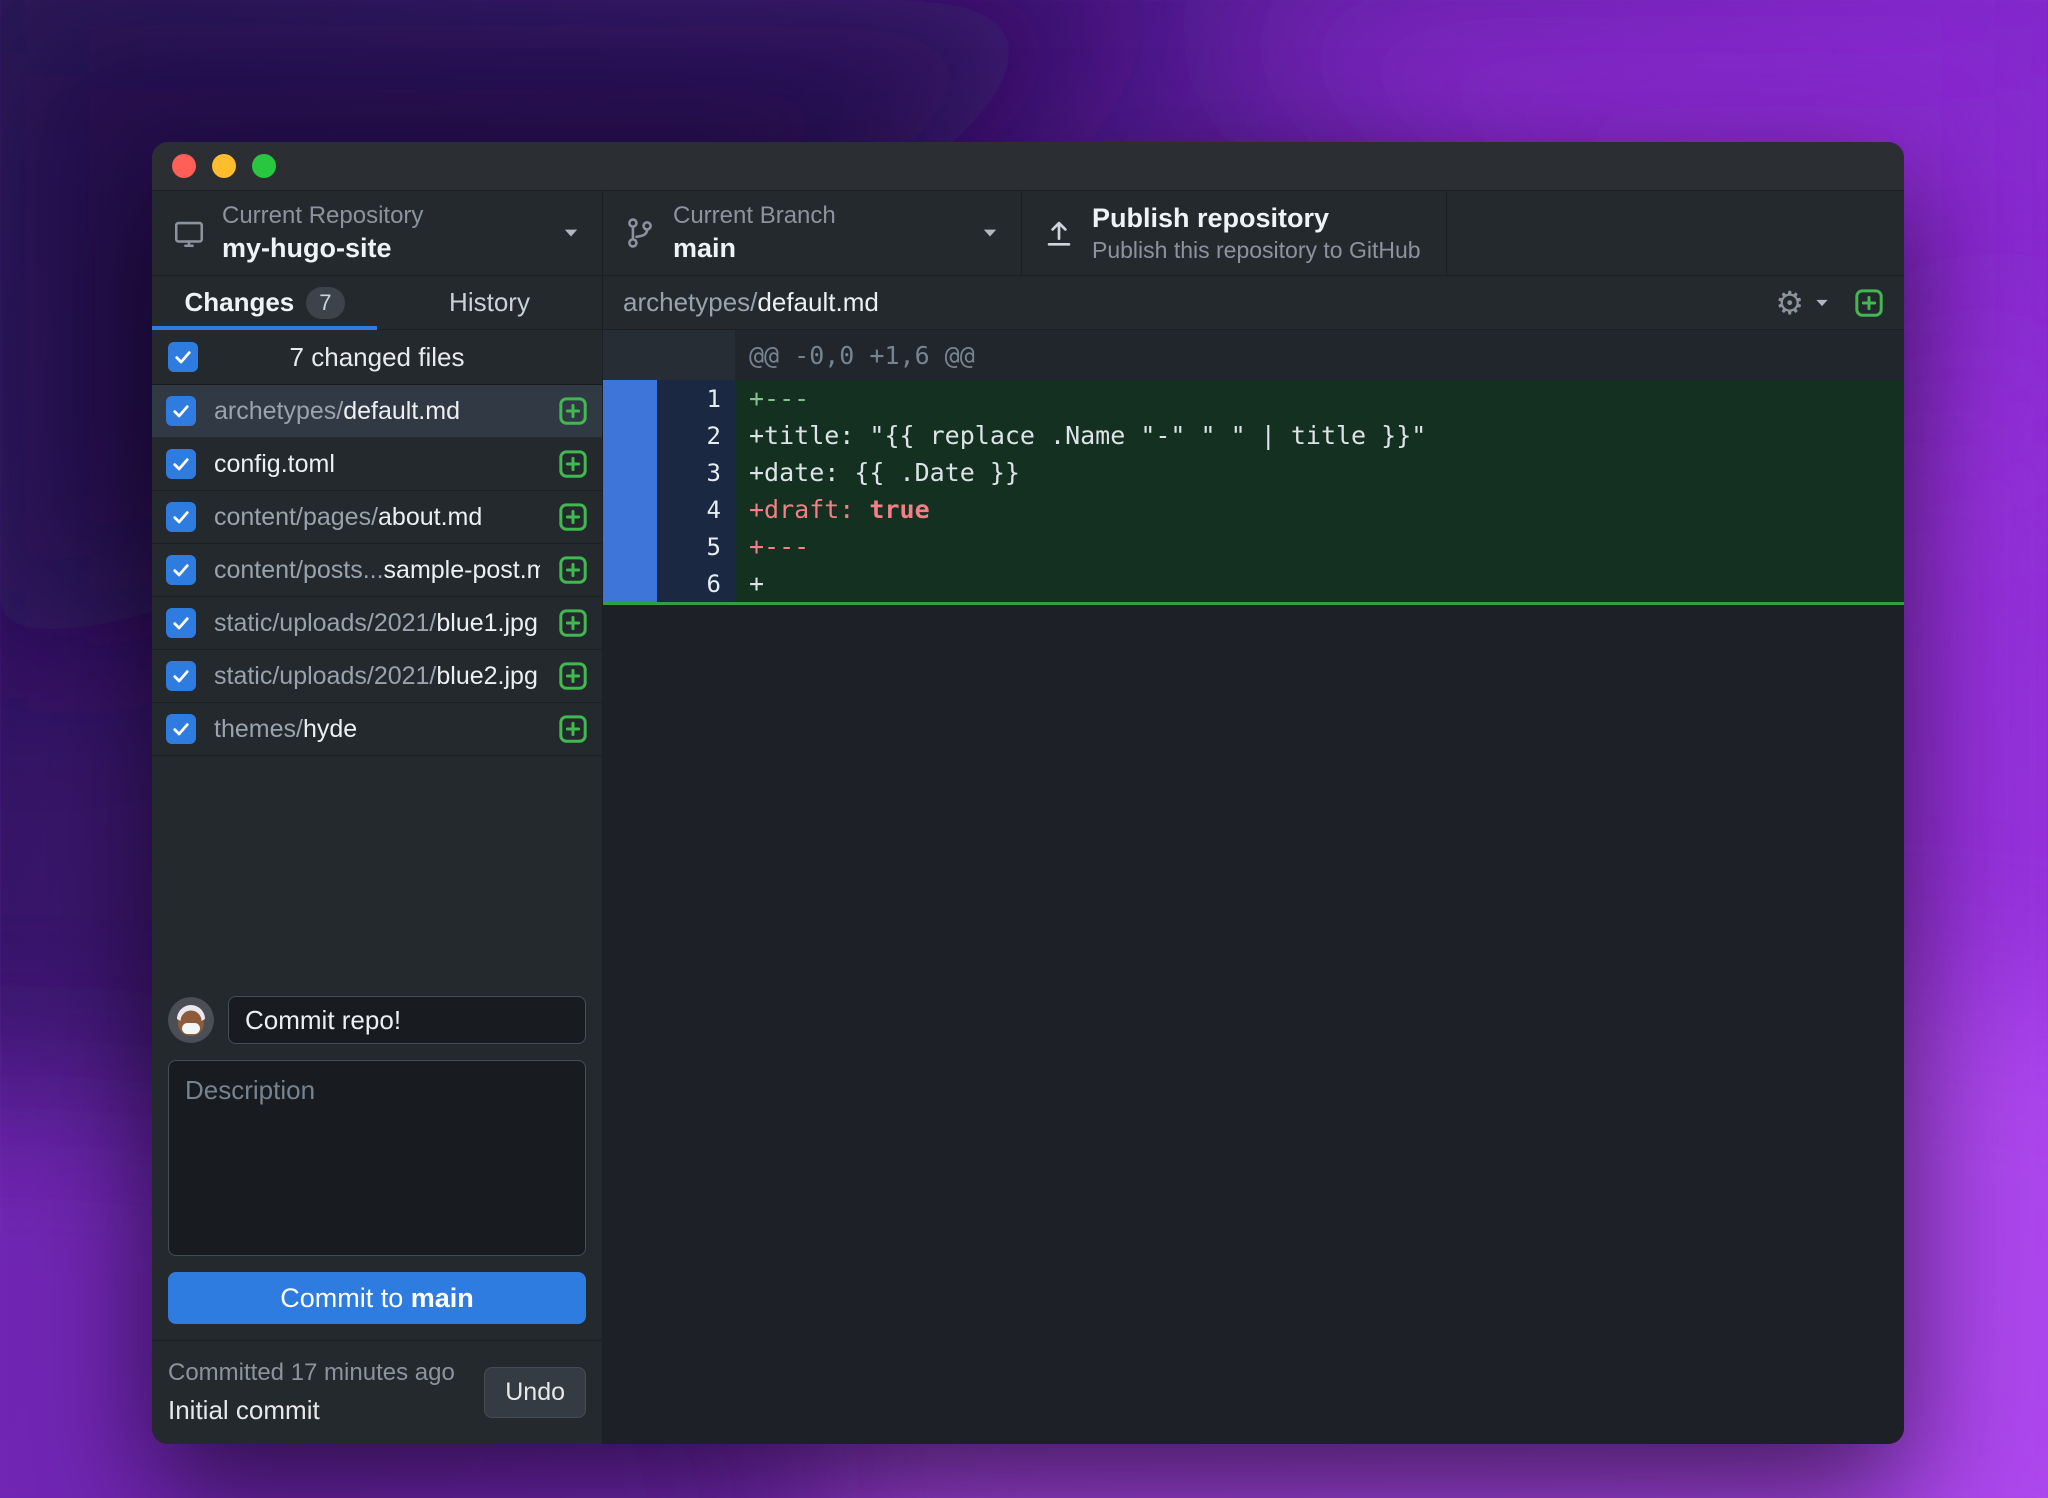 The image size is (2048, 1498). I want to click on changed-files-summary: 7 changed files, so click(377, 356).